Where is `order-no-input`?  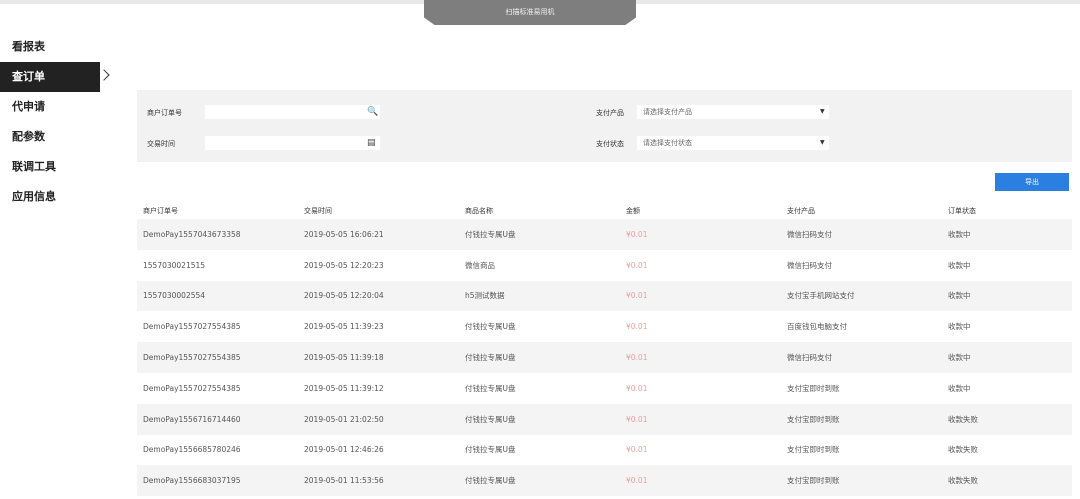
order-no-input is located at coordinates (292, 112).